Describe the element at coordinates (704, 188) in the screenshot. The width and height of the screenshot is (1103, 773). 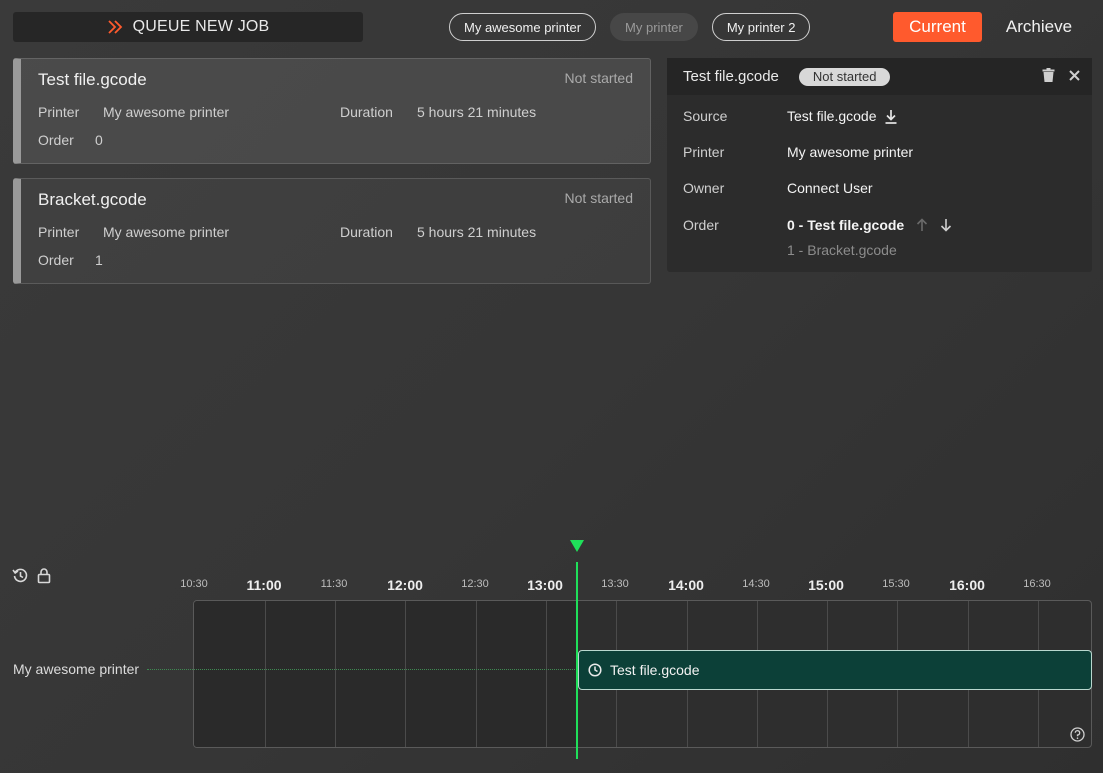
I see `detail-owner-label: Owner` at that location.